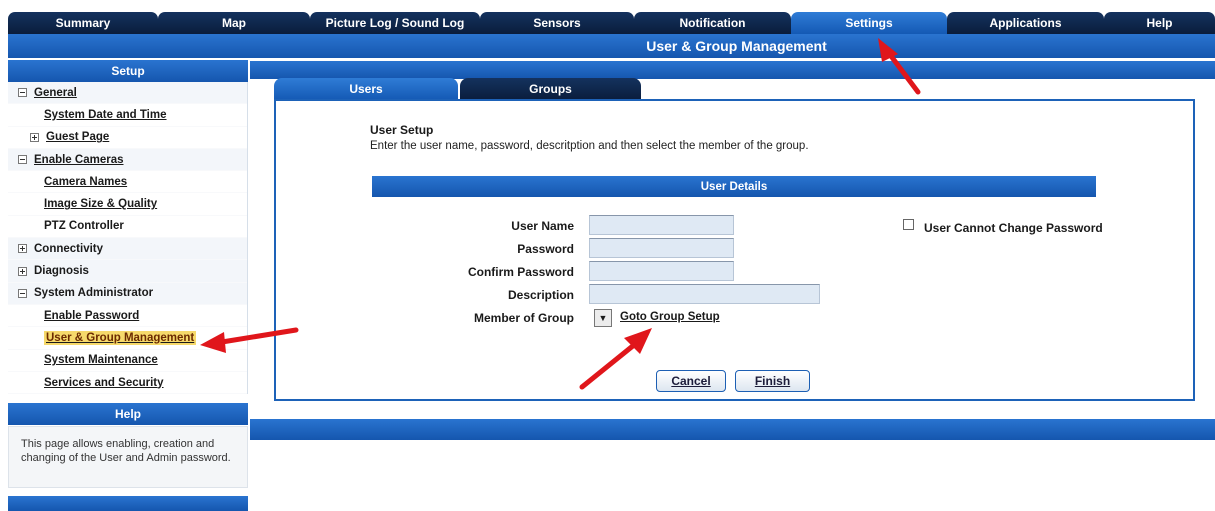 The height and width of the screenshot is (511, 1215). I want to click on sidebar-item-label: Enable Cameras, so click(79, 159).